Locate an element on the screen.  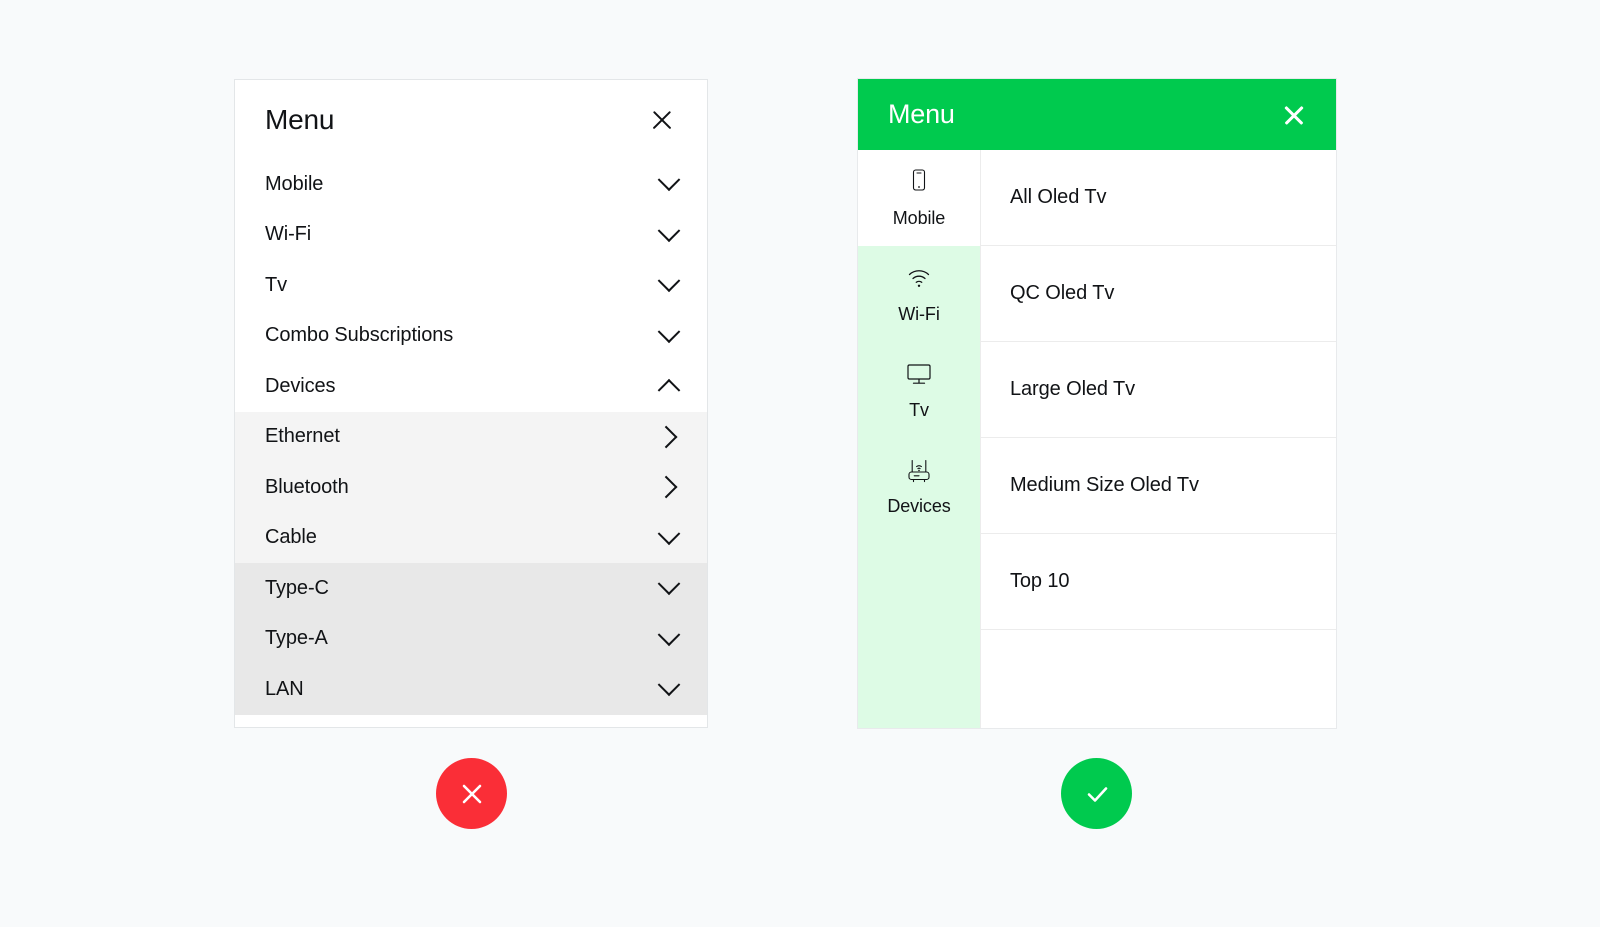
sidebar-filler is located at coordinates (919, 631).